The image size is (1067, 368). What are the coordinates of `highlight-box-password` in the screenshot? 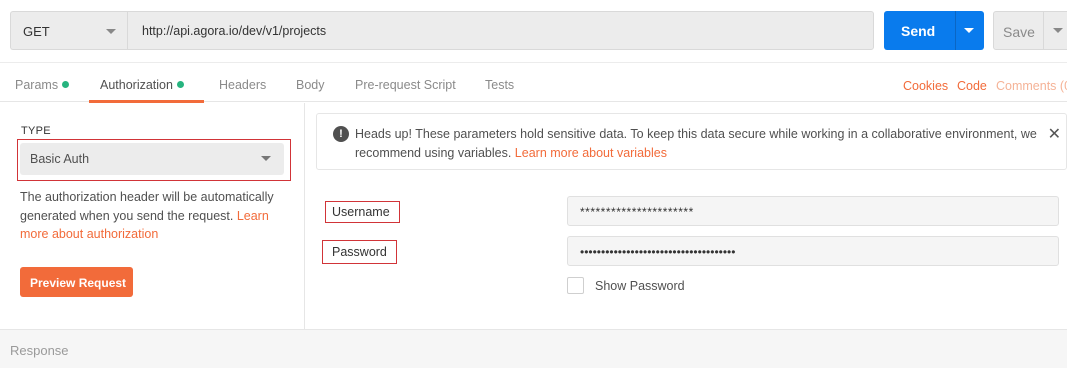 It's located at (359, 252).